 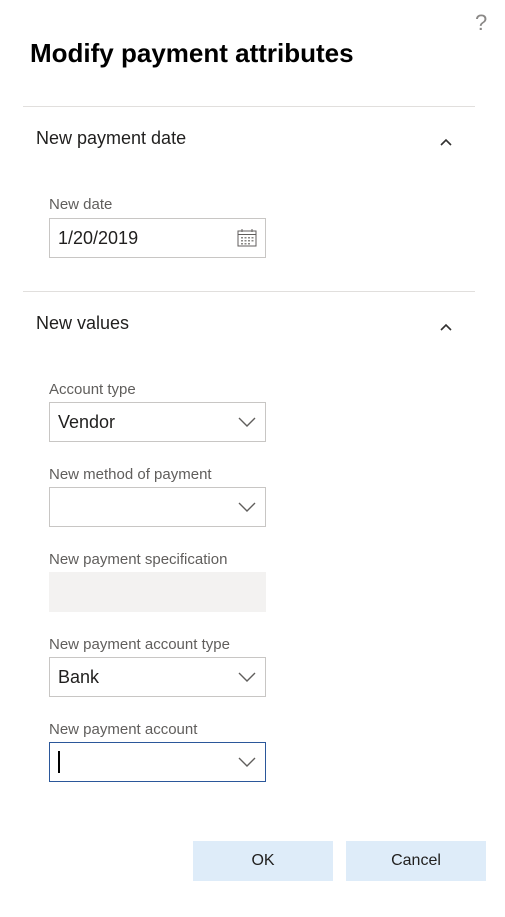 What do you see at coordinates (83, 323) in the screenshot?
I see `section-title-new-values: New values` at bounding box center [83, 323].